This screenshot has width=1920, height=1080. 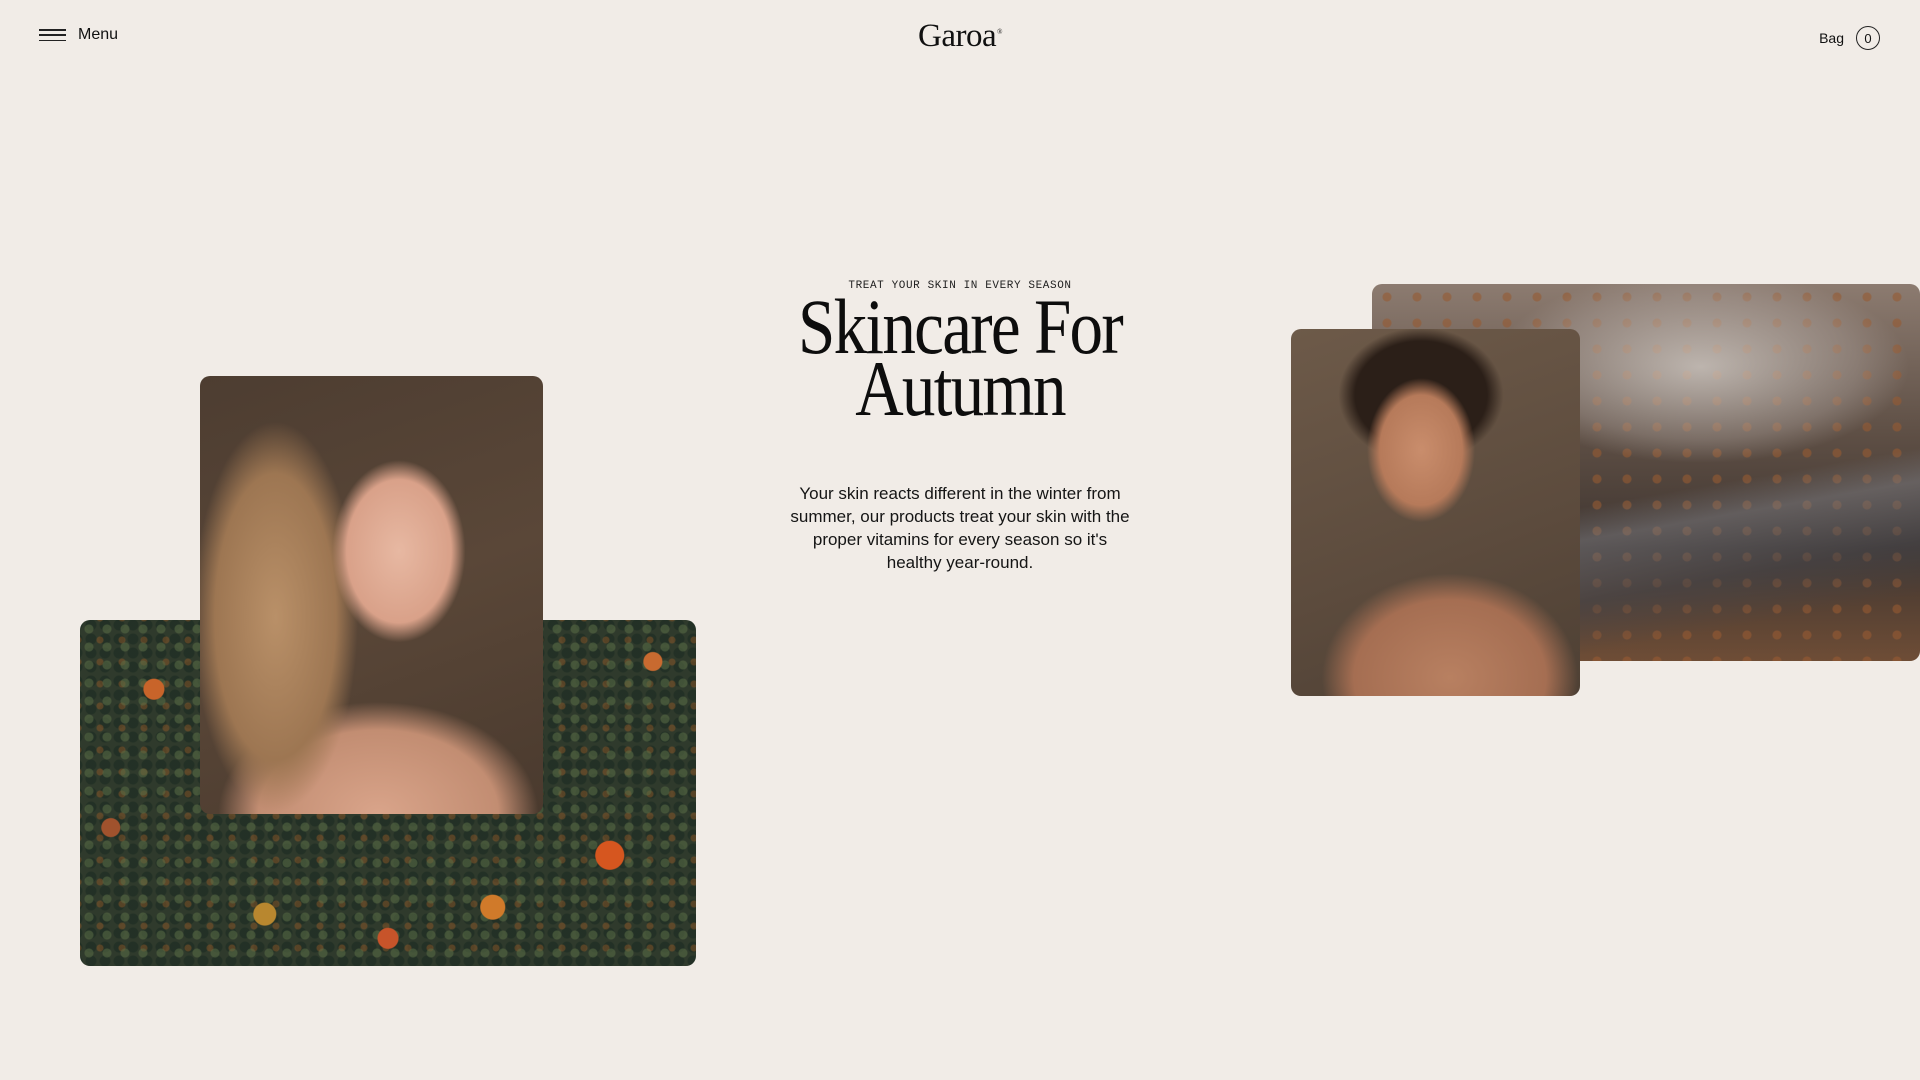 I want to click on brand-logo: Garoa®, so click(x=960, y=36).